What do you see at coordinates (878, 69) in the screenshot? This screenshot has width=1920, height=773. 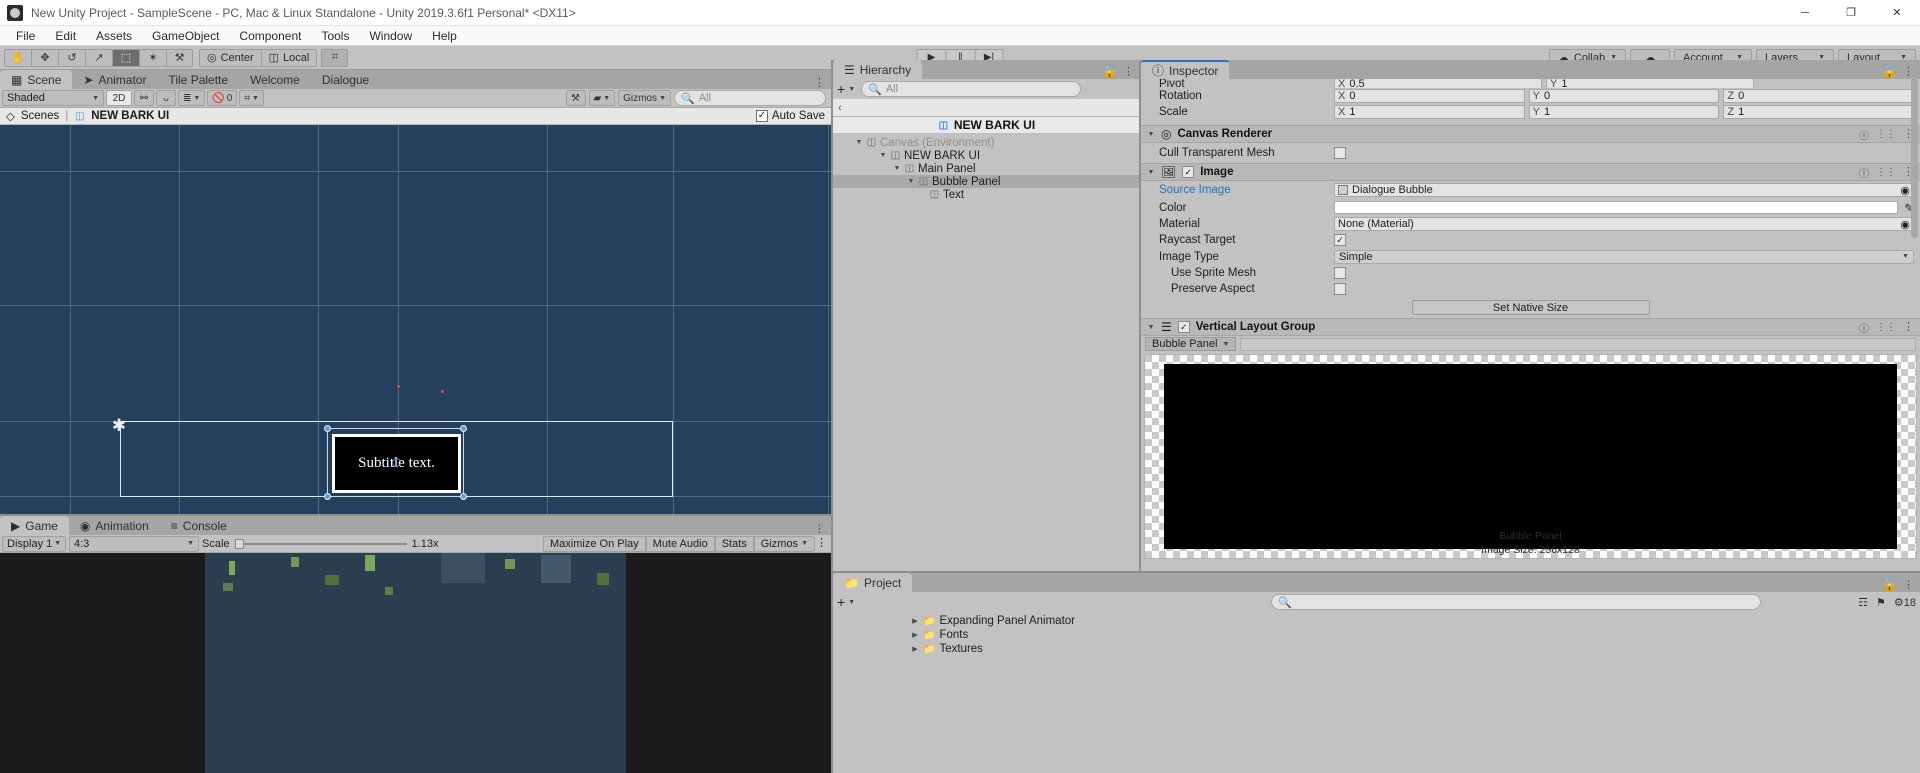 I see `tab-hierarchy: ☰ Hierarchy` at bounding box center [878, 69].